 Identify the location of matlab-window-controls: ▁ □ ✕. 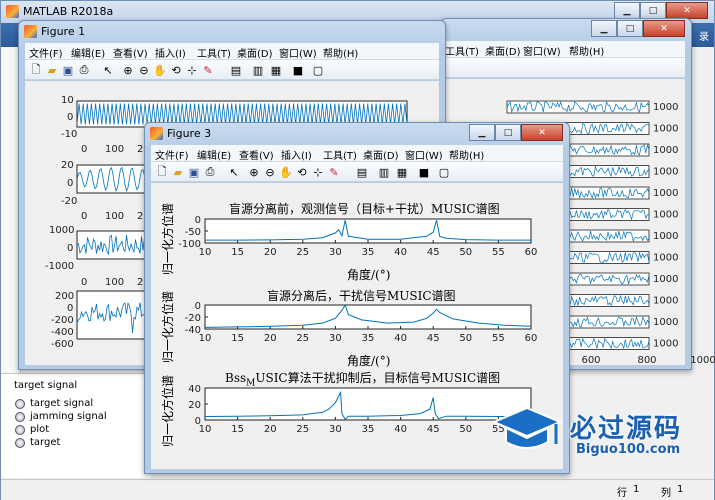
(661, 10).